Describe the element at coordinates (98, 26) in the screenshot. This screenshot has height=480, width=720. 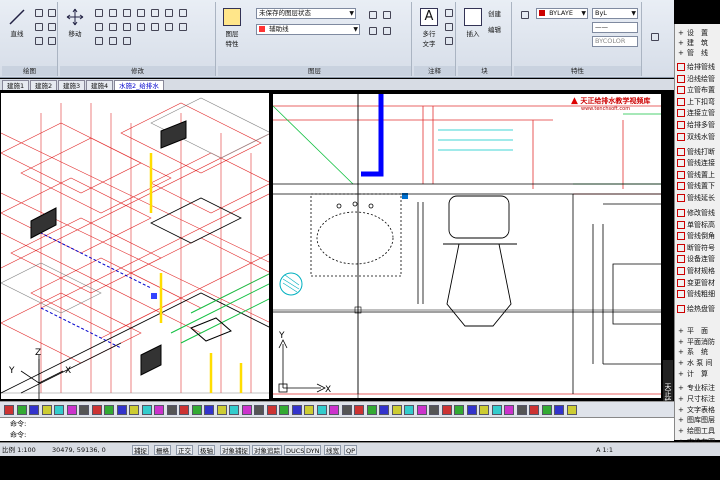
I see `stretch-icon` at that location.